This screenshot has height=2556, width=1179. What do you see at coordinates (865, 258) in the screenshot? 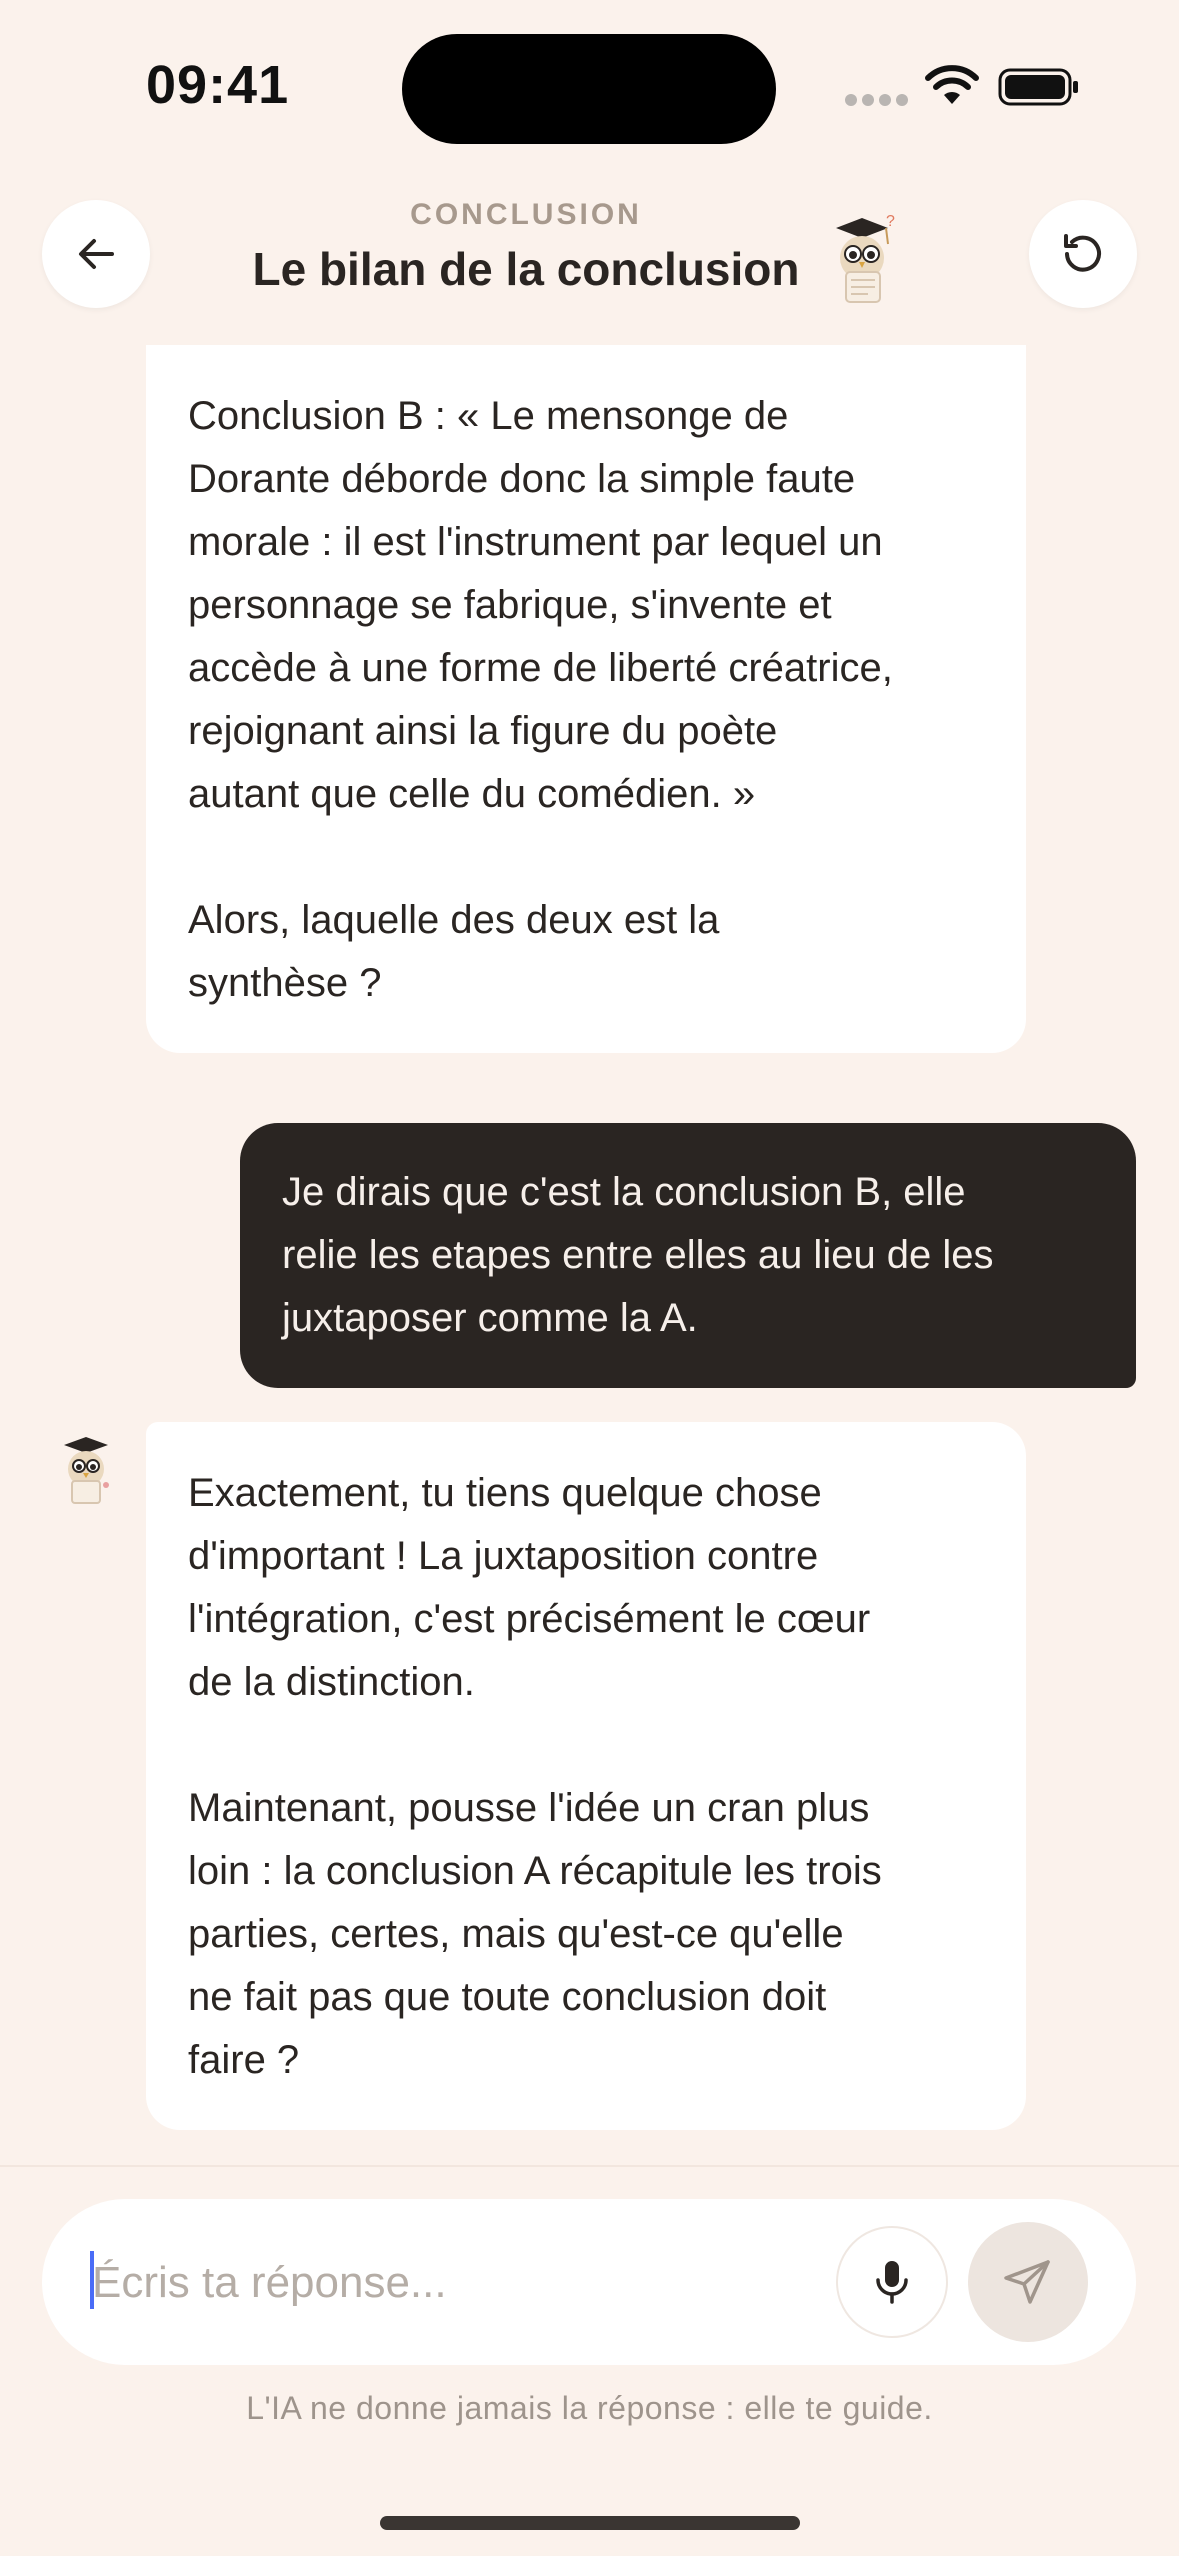
I see `owl-graduate-icon: ?` at bounding box center [865, 258].